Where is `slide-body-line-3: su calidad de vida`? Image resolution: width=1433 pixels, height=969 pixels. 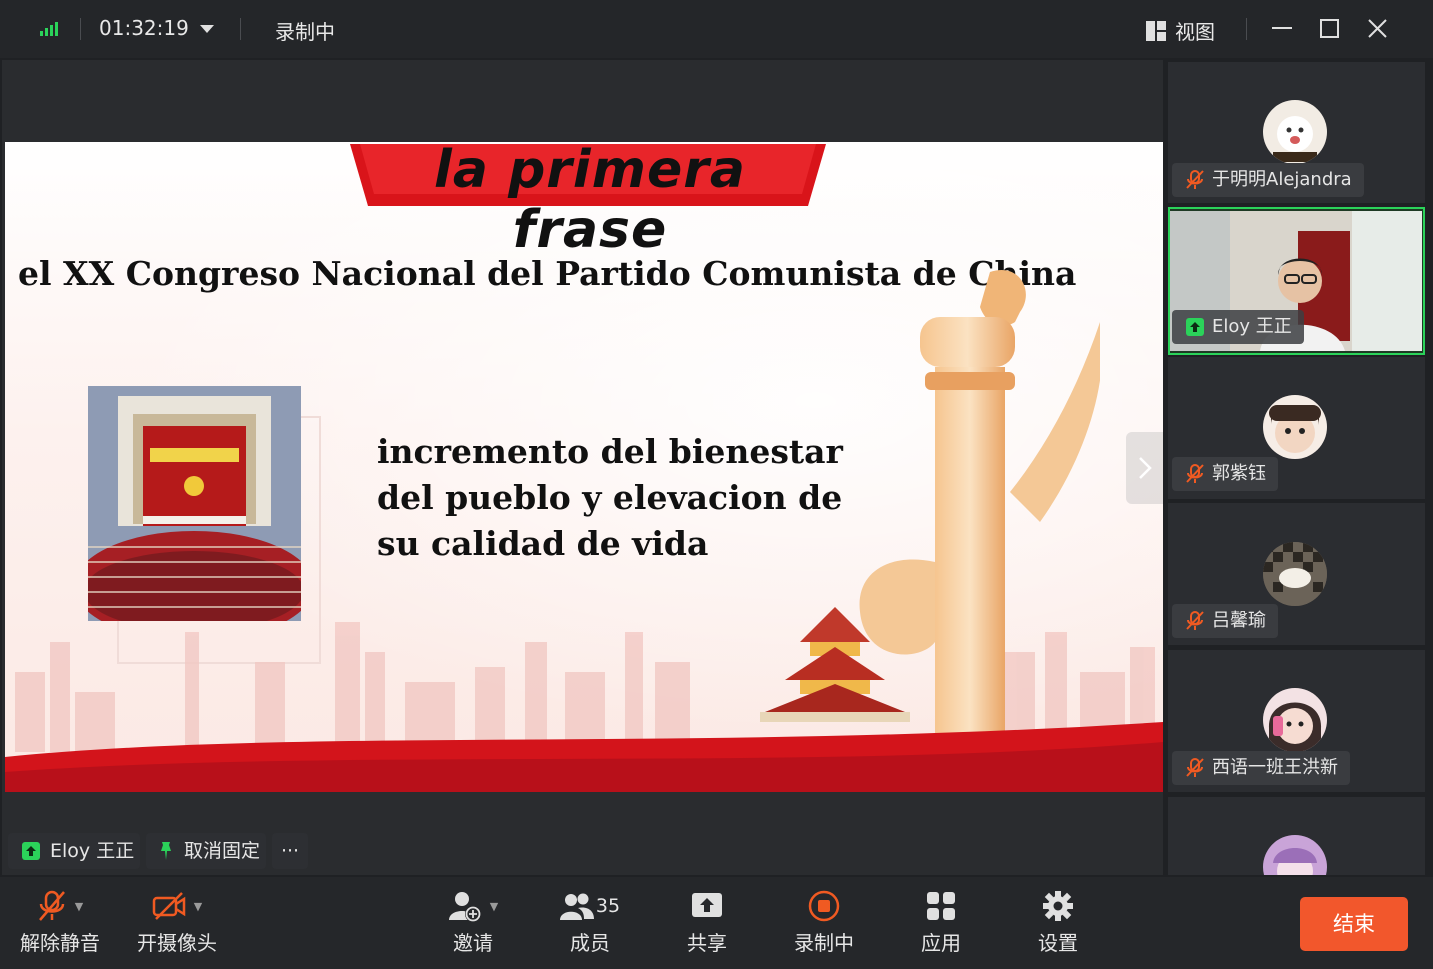
slide-body-line-3: su calidad de vida is located at coordinates (543, 543).